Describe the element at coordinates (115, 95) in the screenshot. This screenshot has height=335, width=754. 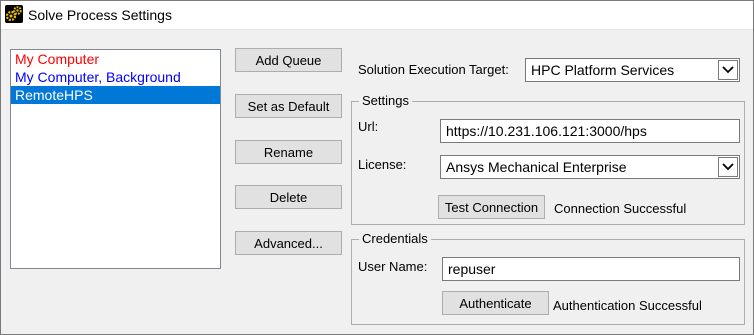
I see `list-item-remotehps: RemoteHPS` at that location.